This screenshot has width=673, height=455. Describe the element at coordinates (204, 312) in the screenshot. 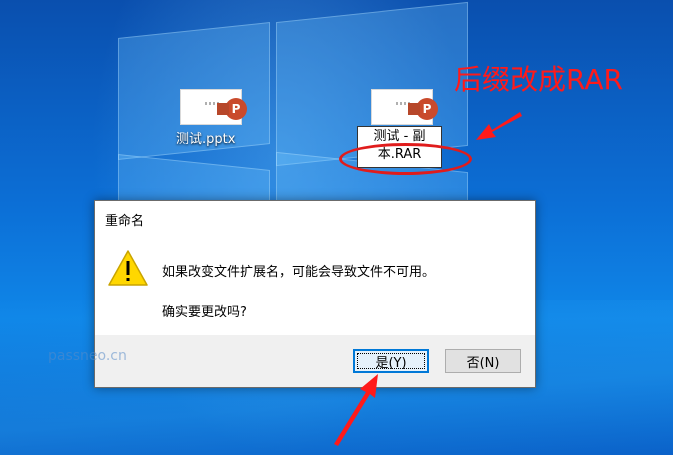

I see `dialog-question: 确实要更改吗?` at that location.